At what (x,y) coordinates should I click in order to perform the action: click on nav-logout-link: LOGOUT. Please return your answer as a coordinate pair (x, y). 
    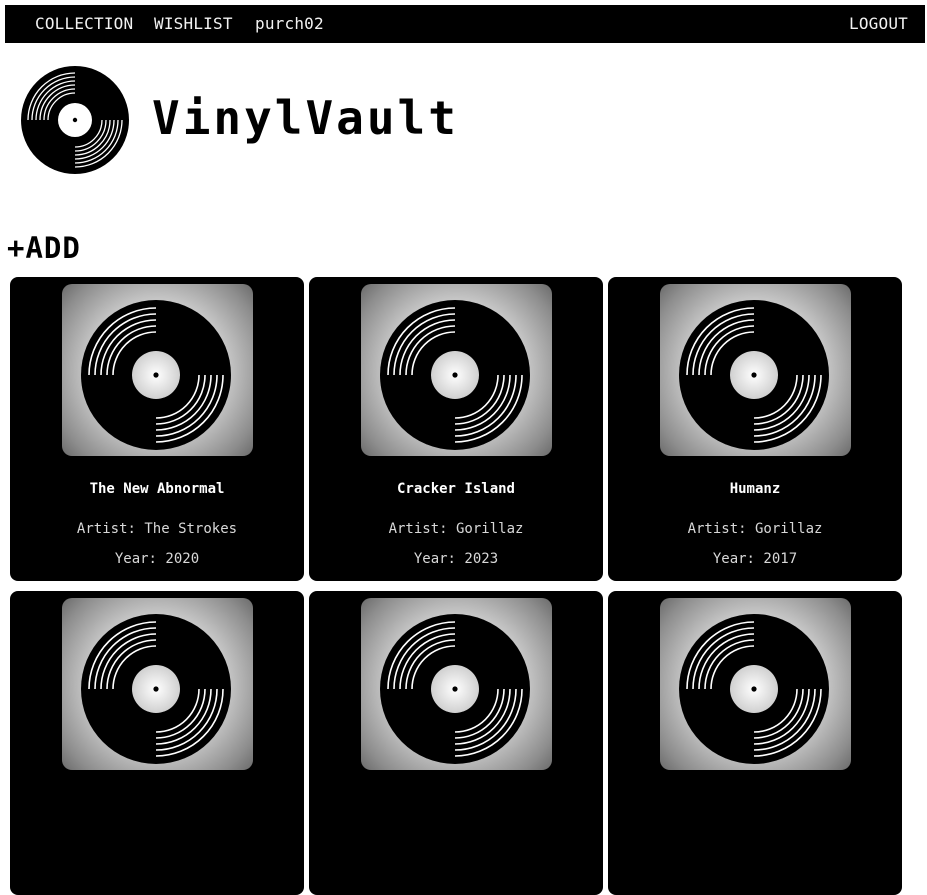
    Looking at the image, I should click on (878, 24).